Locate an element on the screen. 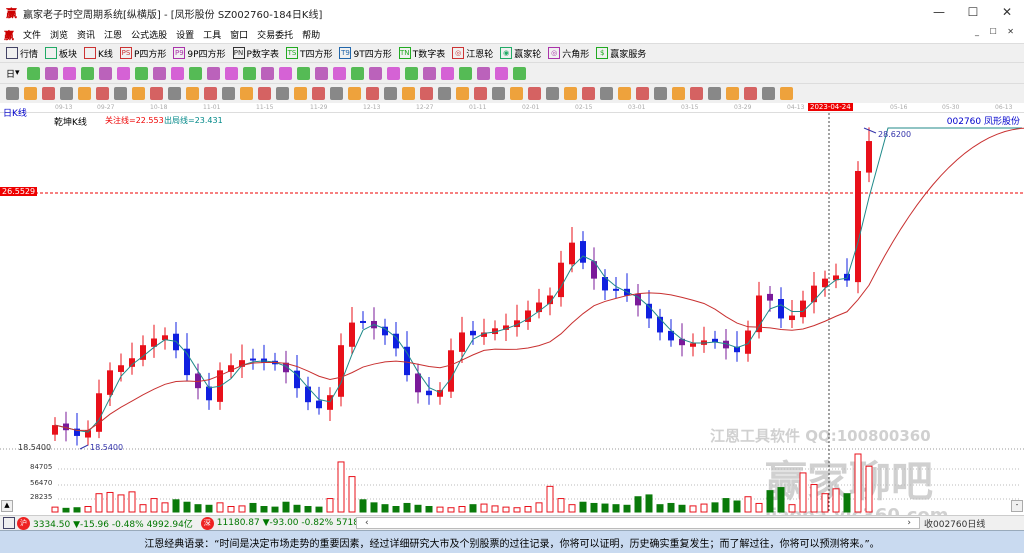 The height and width of the screenshot is (553, 1024). expand-button: - is located at coordinates (1017, 506).